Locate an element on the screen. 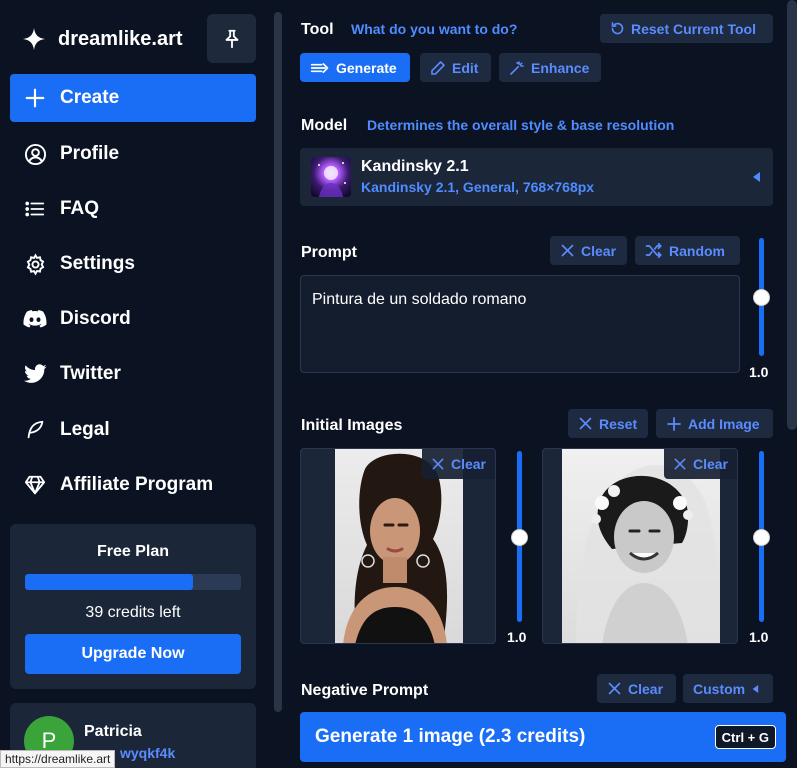  pin-icon is located at coordinates (232, 39).